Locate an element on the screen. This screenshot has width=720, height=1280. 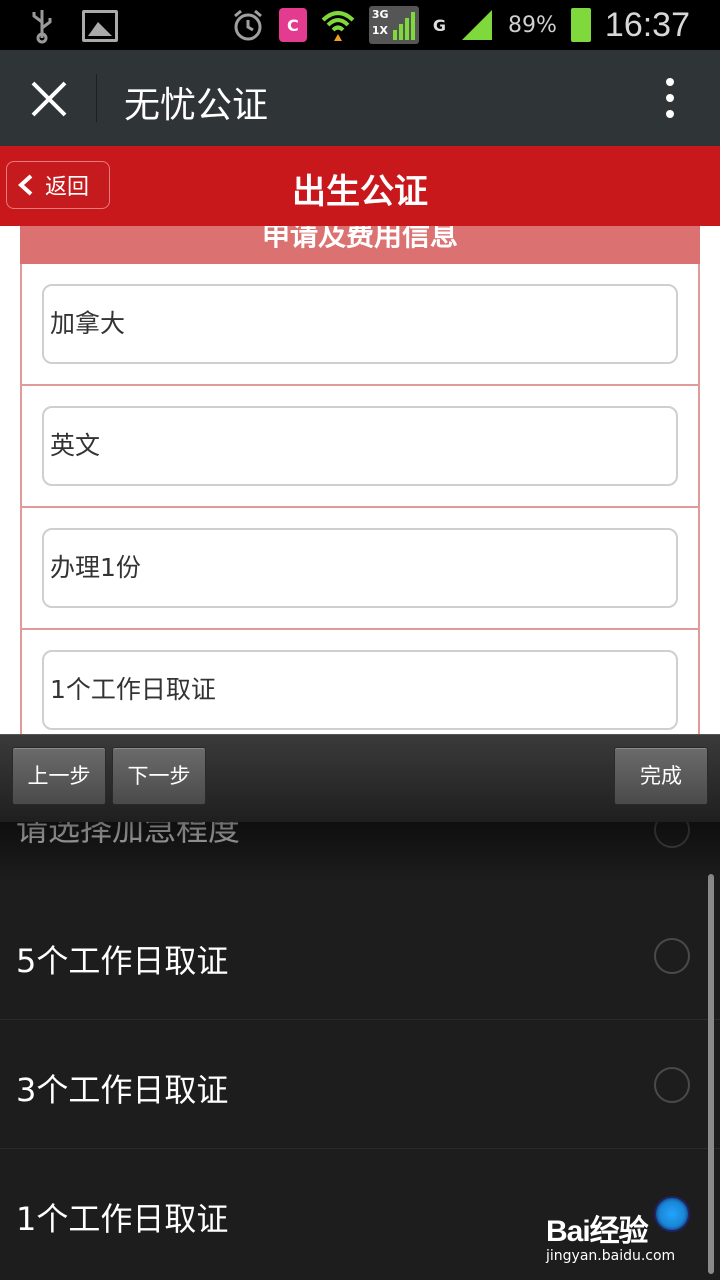
more-options-icon is located at coordinates (670, 100).